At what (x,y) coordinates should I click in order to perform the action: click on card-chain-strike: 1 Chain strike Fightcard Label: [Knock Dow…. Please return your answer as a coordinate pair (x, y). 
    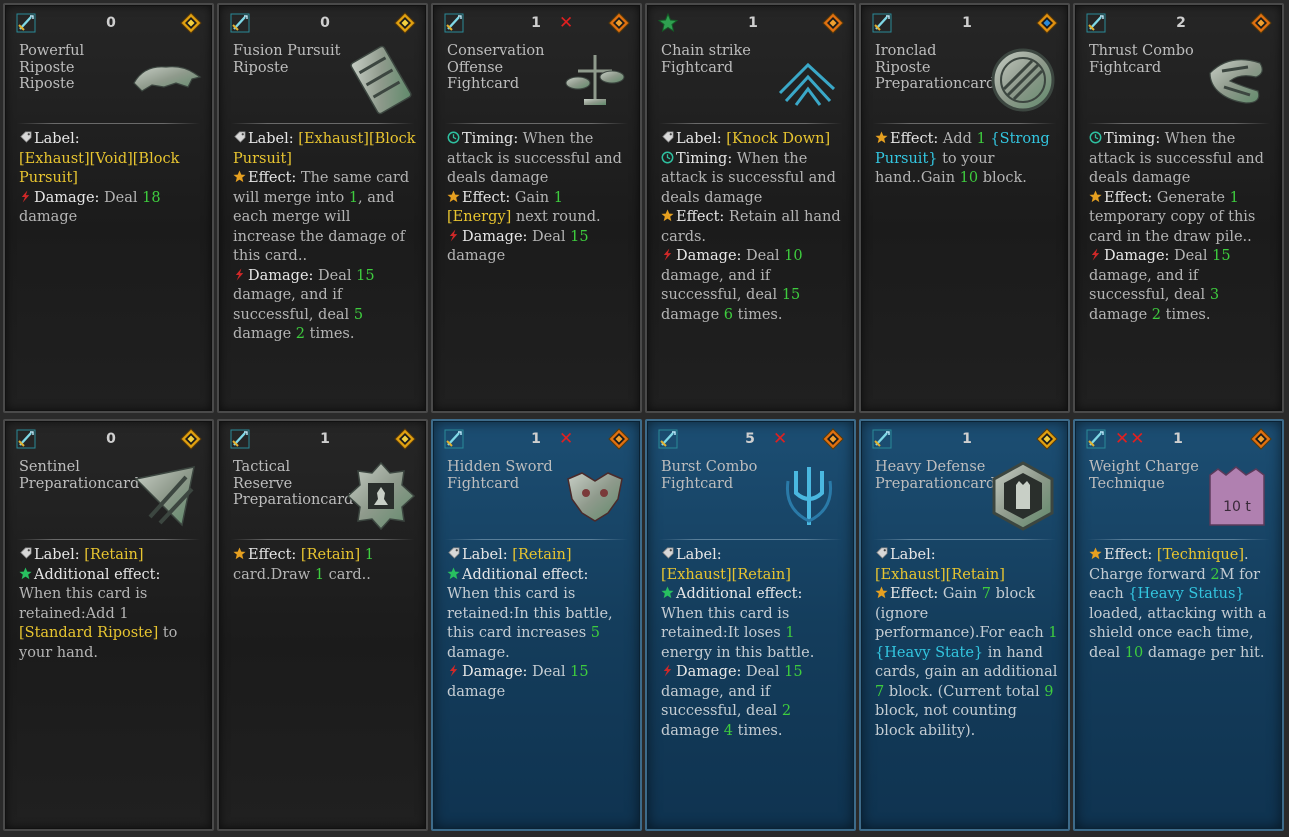
    Looking at the image, I should click on (750, 208).